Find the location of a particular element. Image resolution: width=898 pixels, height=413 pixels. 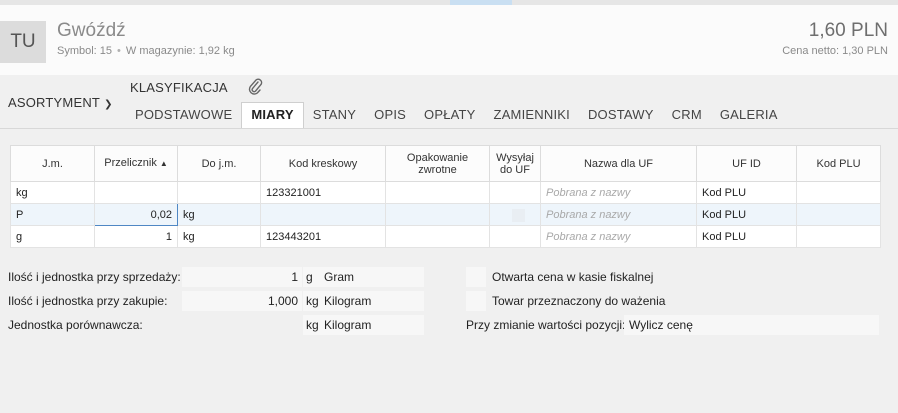

col-header-przelicznik: Przelicznik ▲ is located at coordinates (136, 163).